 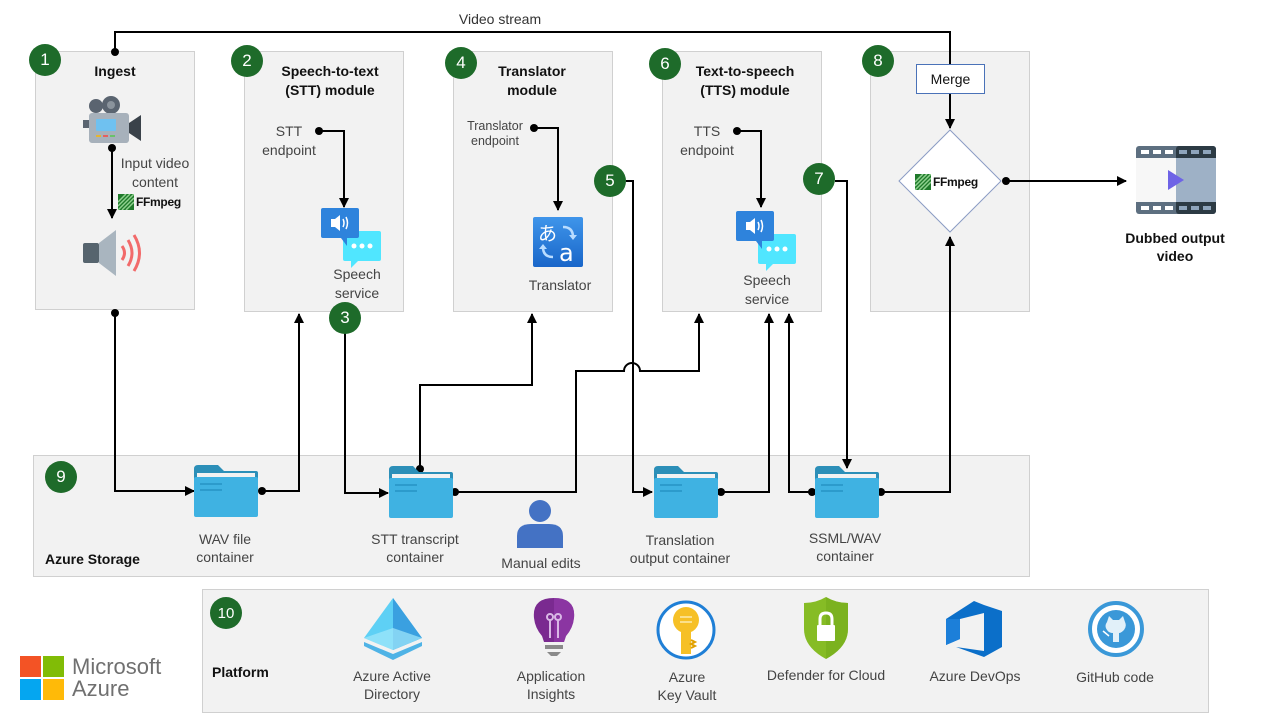 I want to click on microsoft-logo-icon, so click(x=42, y=680).